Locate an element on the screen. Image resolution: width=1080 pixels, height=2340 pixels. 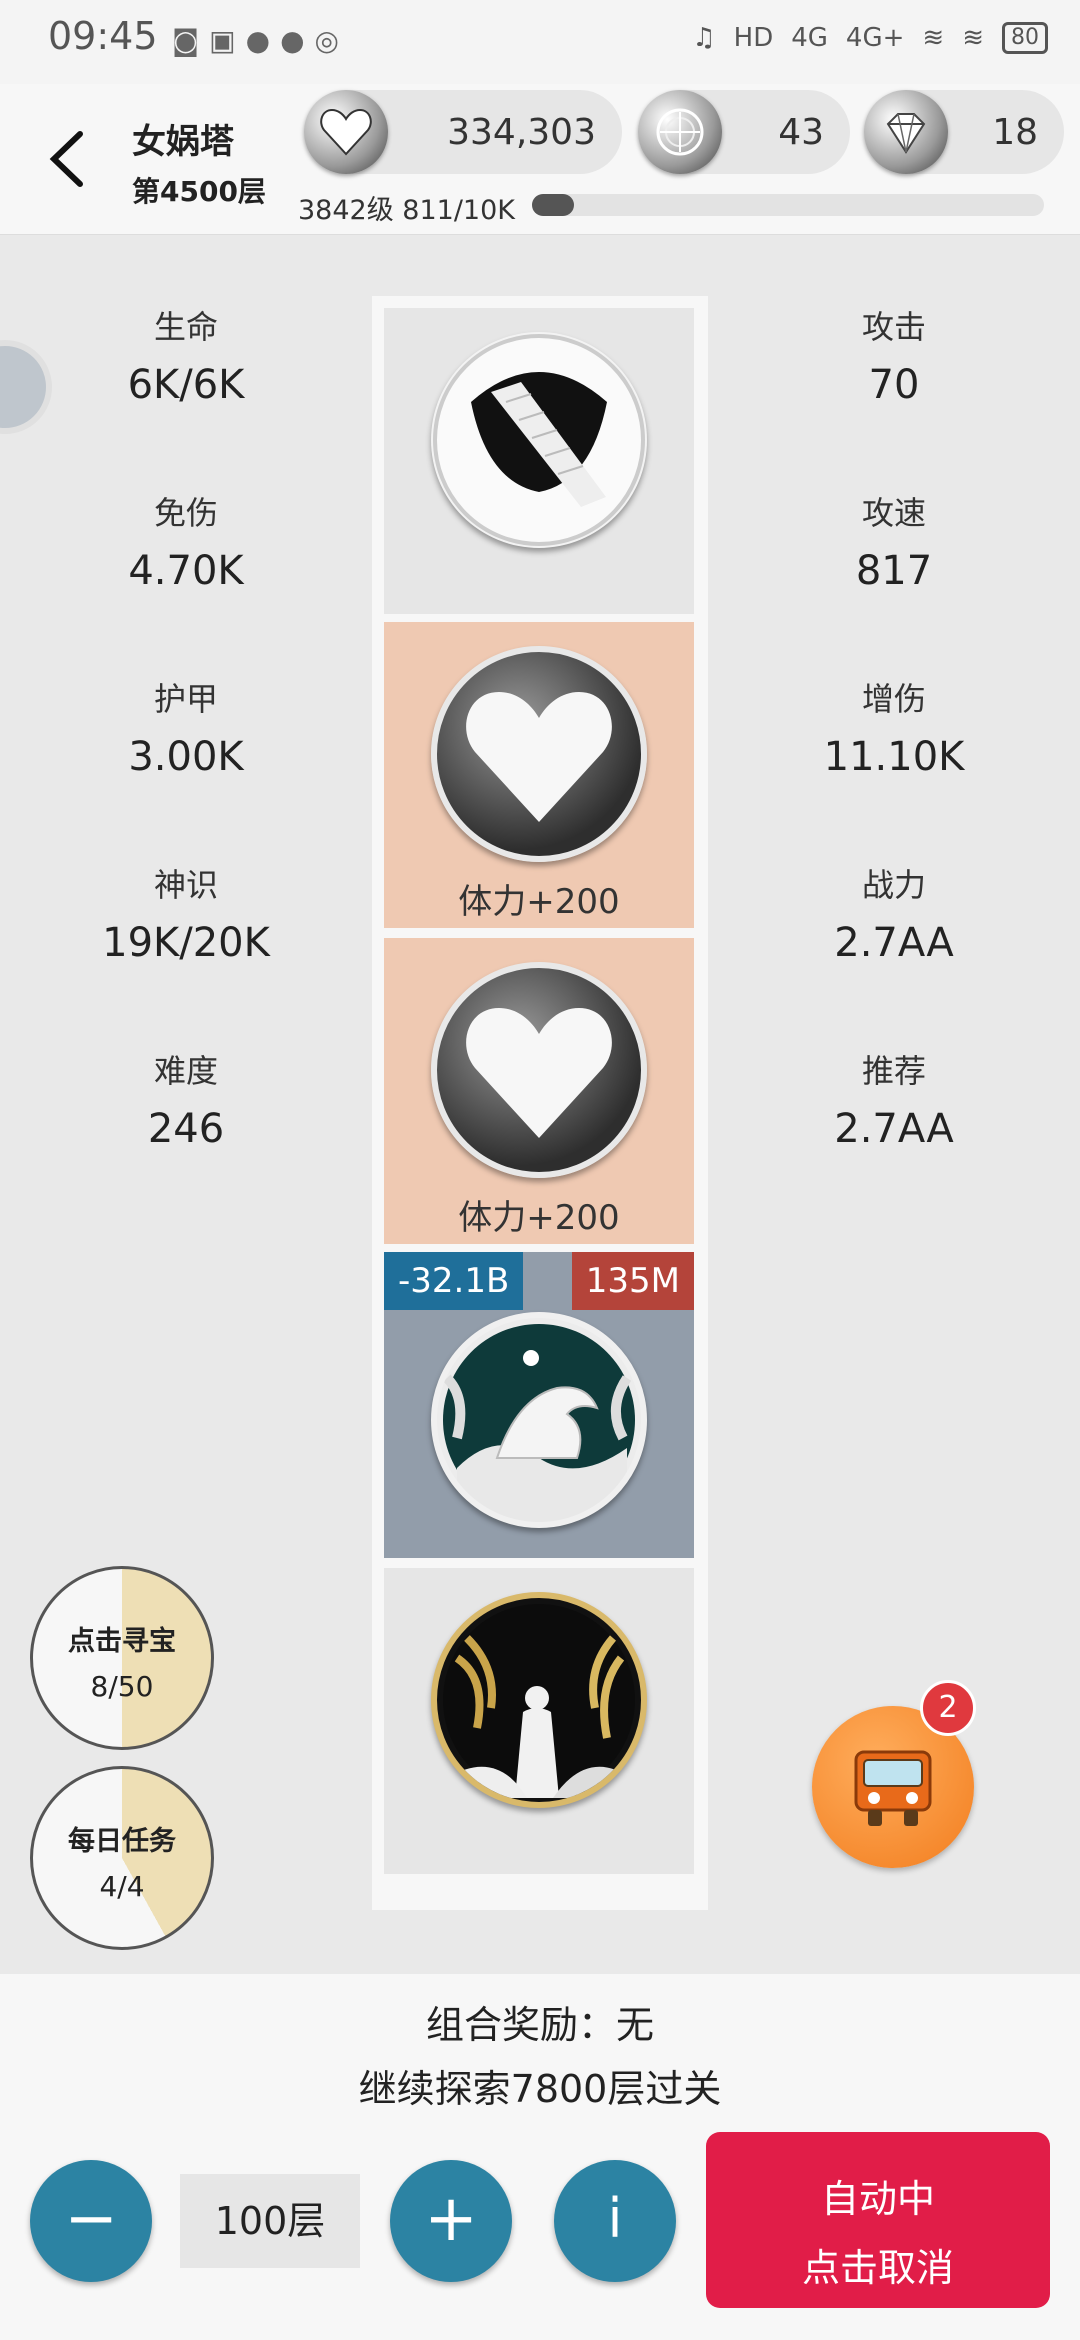
top-header: 女娲塔 第4500层 334,303 43 18 3842级 811/10K is located at coordinates (540, 159).